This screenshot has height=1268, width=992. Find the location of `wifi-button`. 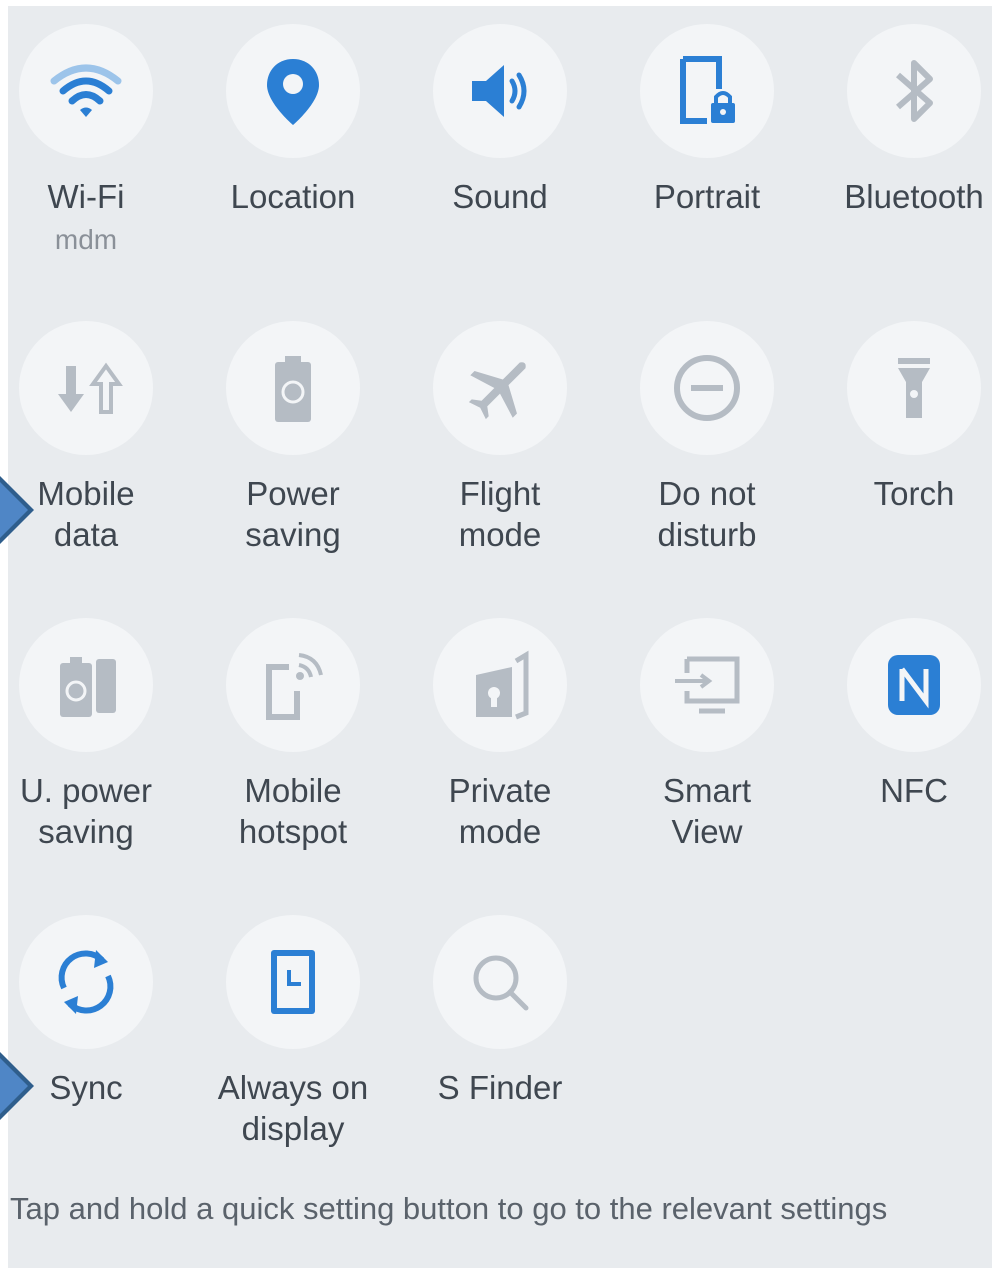

wifi-button is located at coordinates (86, 91).